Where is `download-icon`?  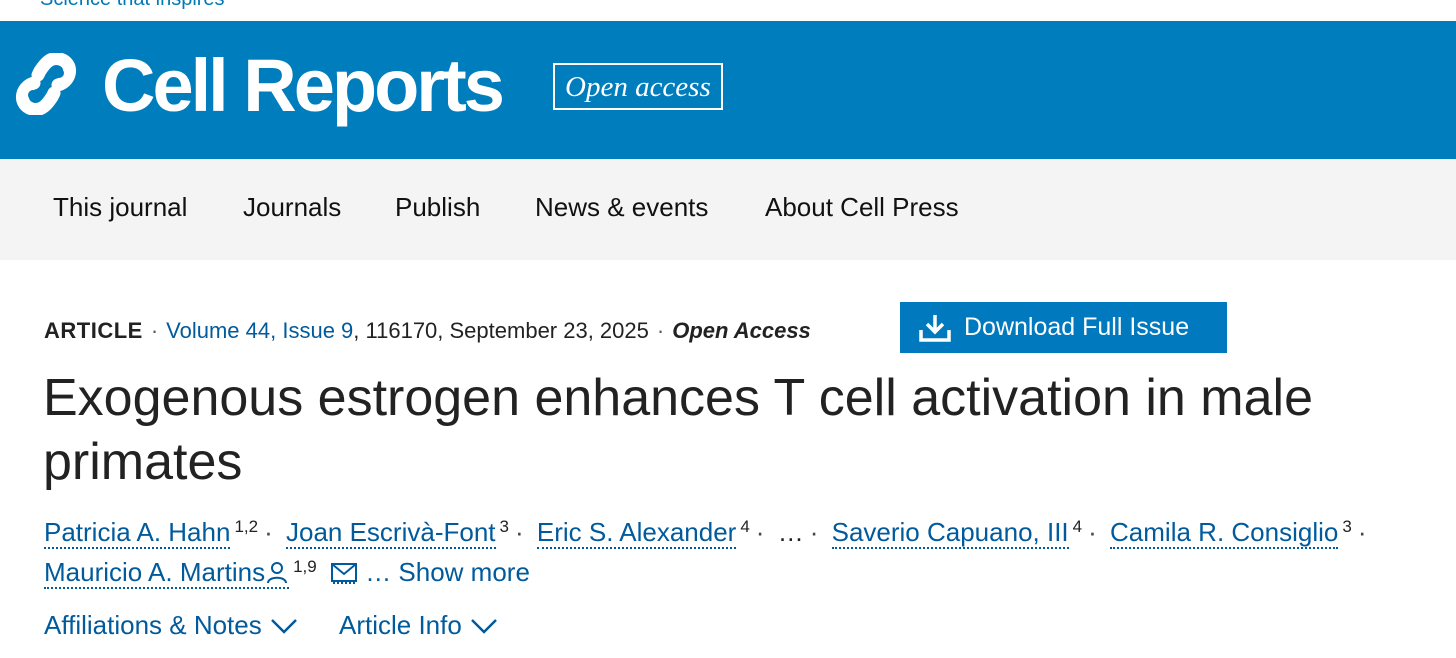
download-icon is located at coordinates (935, 328).